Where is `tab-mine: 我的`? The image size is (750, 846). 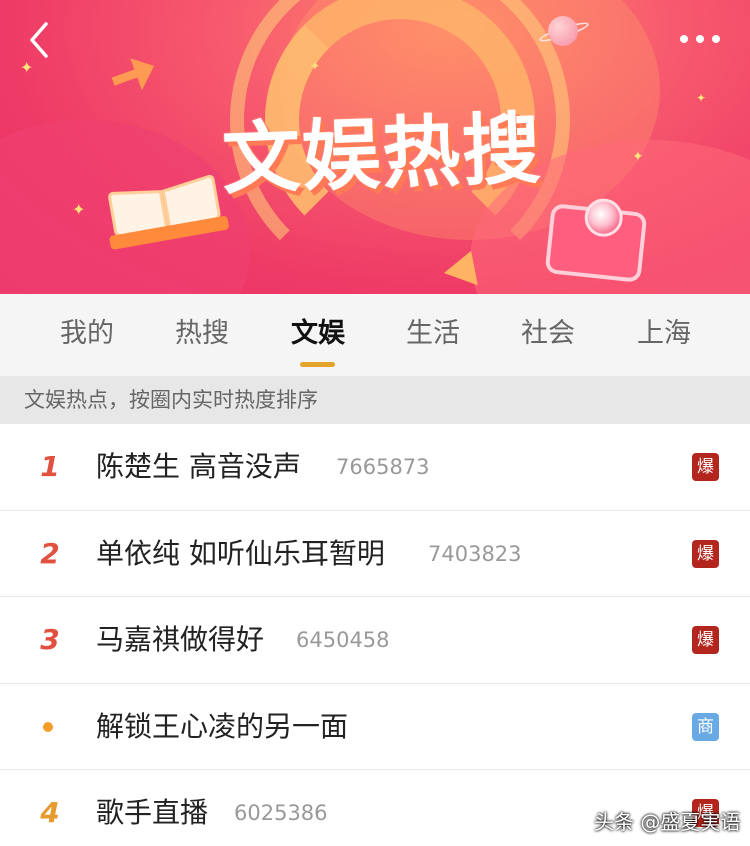 tab-mine: 我的 is located at coordinates (87, 335).